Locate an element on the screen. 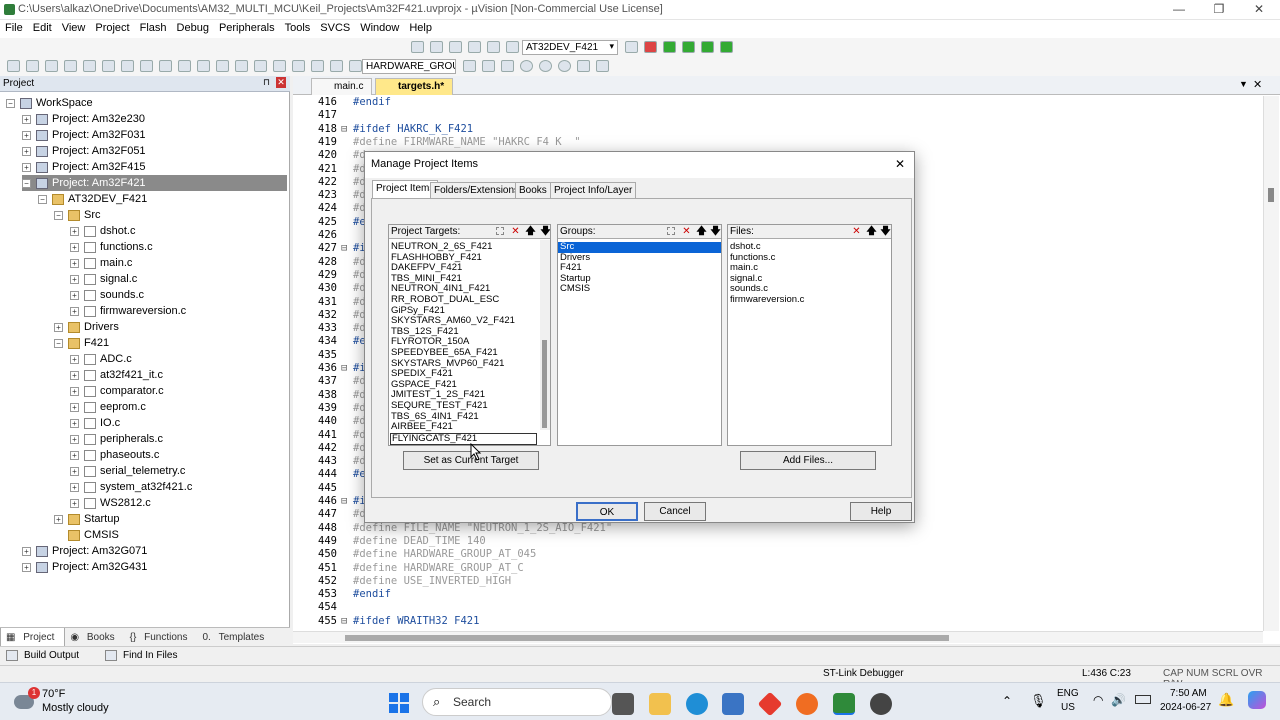  ok-button: OK is located at coordinates (607, 511).